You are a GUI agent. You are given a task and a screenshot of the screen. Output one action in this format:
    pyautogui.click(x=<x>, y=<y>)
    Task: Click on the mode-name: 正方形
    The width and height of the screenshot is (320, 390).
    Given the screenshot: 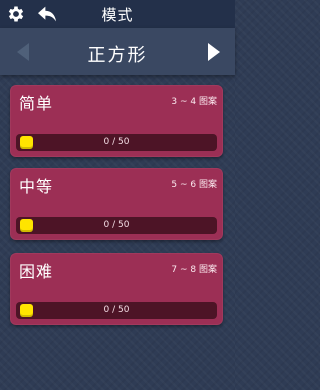 What is the action you would take?
    pyautogui.click(x=117, y=55)
    